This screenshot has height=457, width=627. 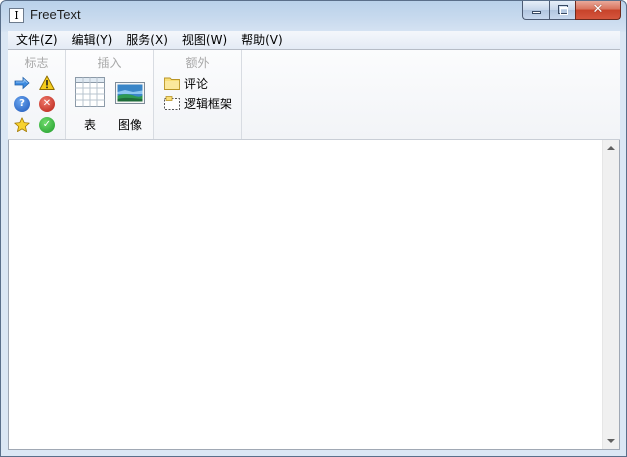 I want to click on menu-bar: 文件(Z) 编辑(Y) 服务(X) 视图(W) 帮助(V), so click(x=314, y=40).